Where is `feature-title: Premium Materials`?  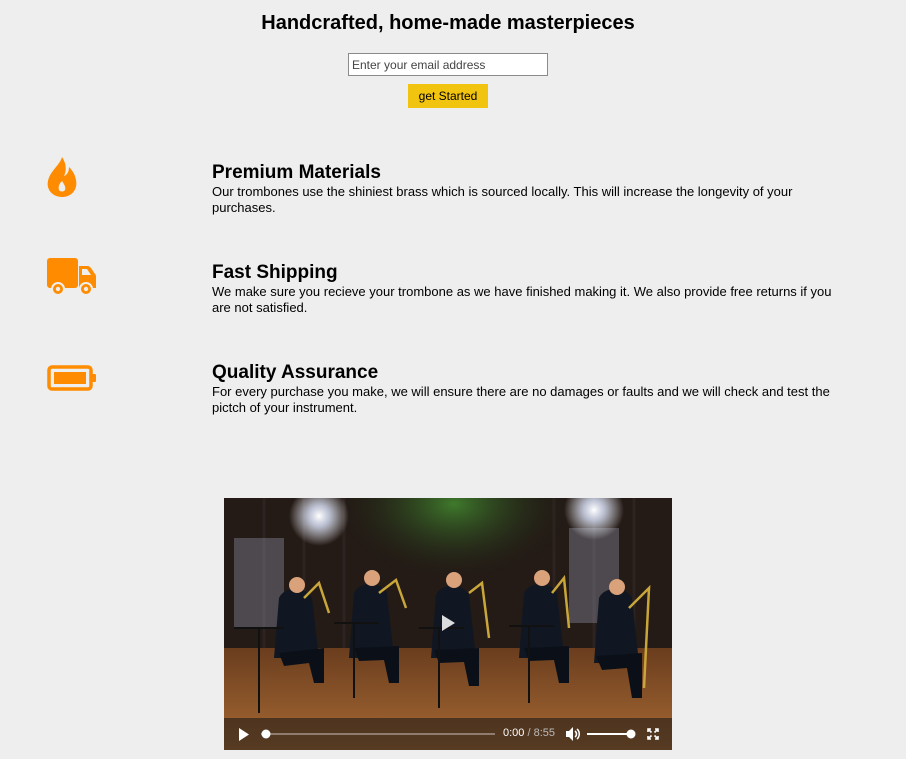 feature-title: Premium Materials is located at coordinates (296, 172).